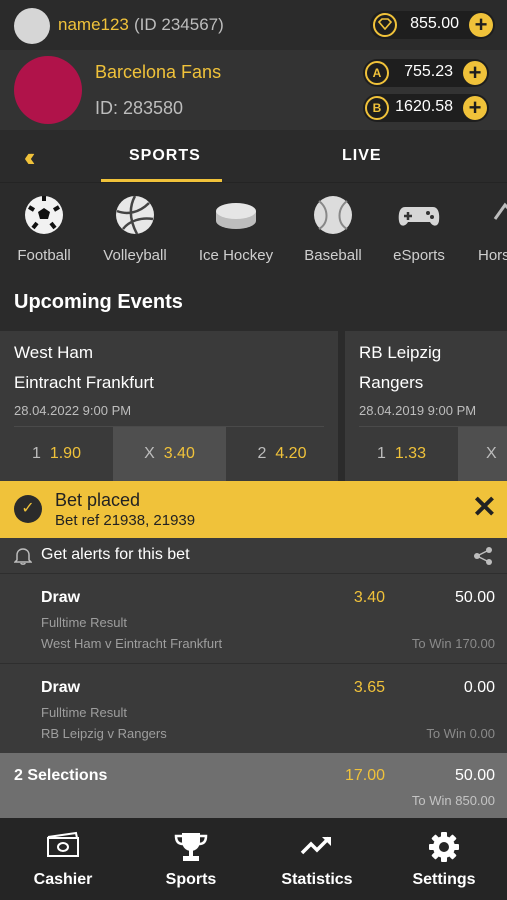 This screenshot has width=507, height=900. Describe the element at coordinates (135, 215) in the screenshot. I see `volleyball-icon` at that location.